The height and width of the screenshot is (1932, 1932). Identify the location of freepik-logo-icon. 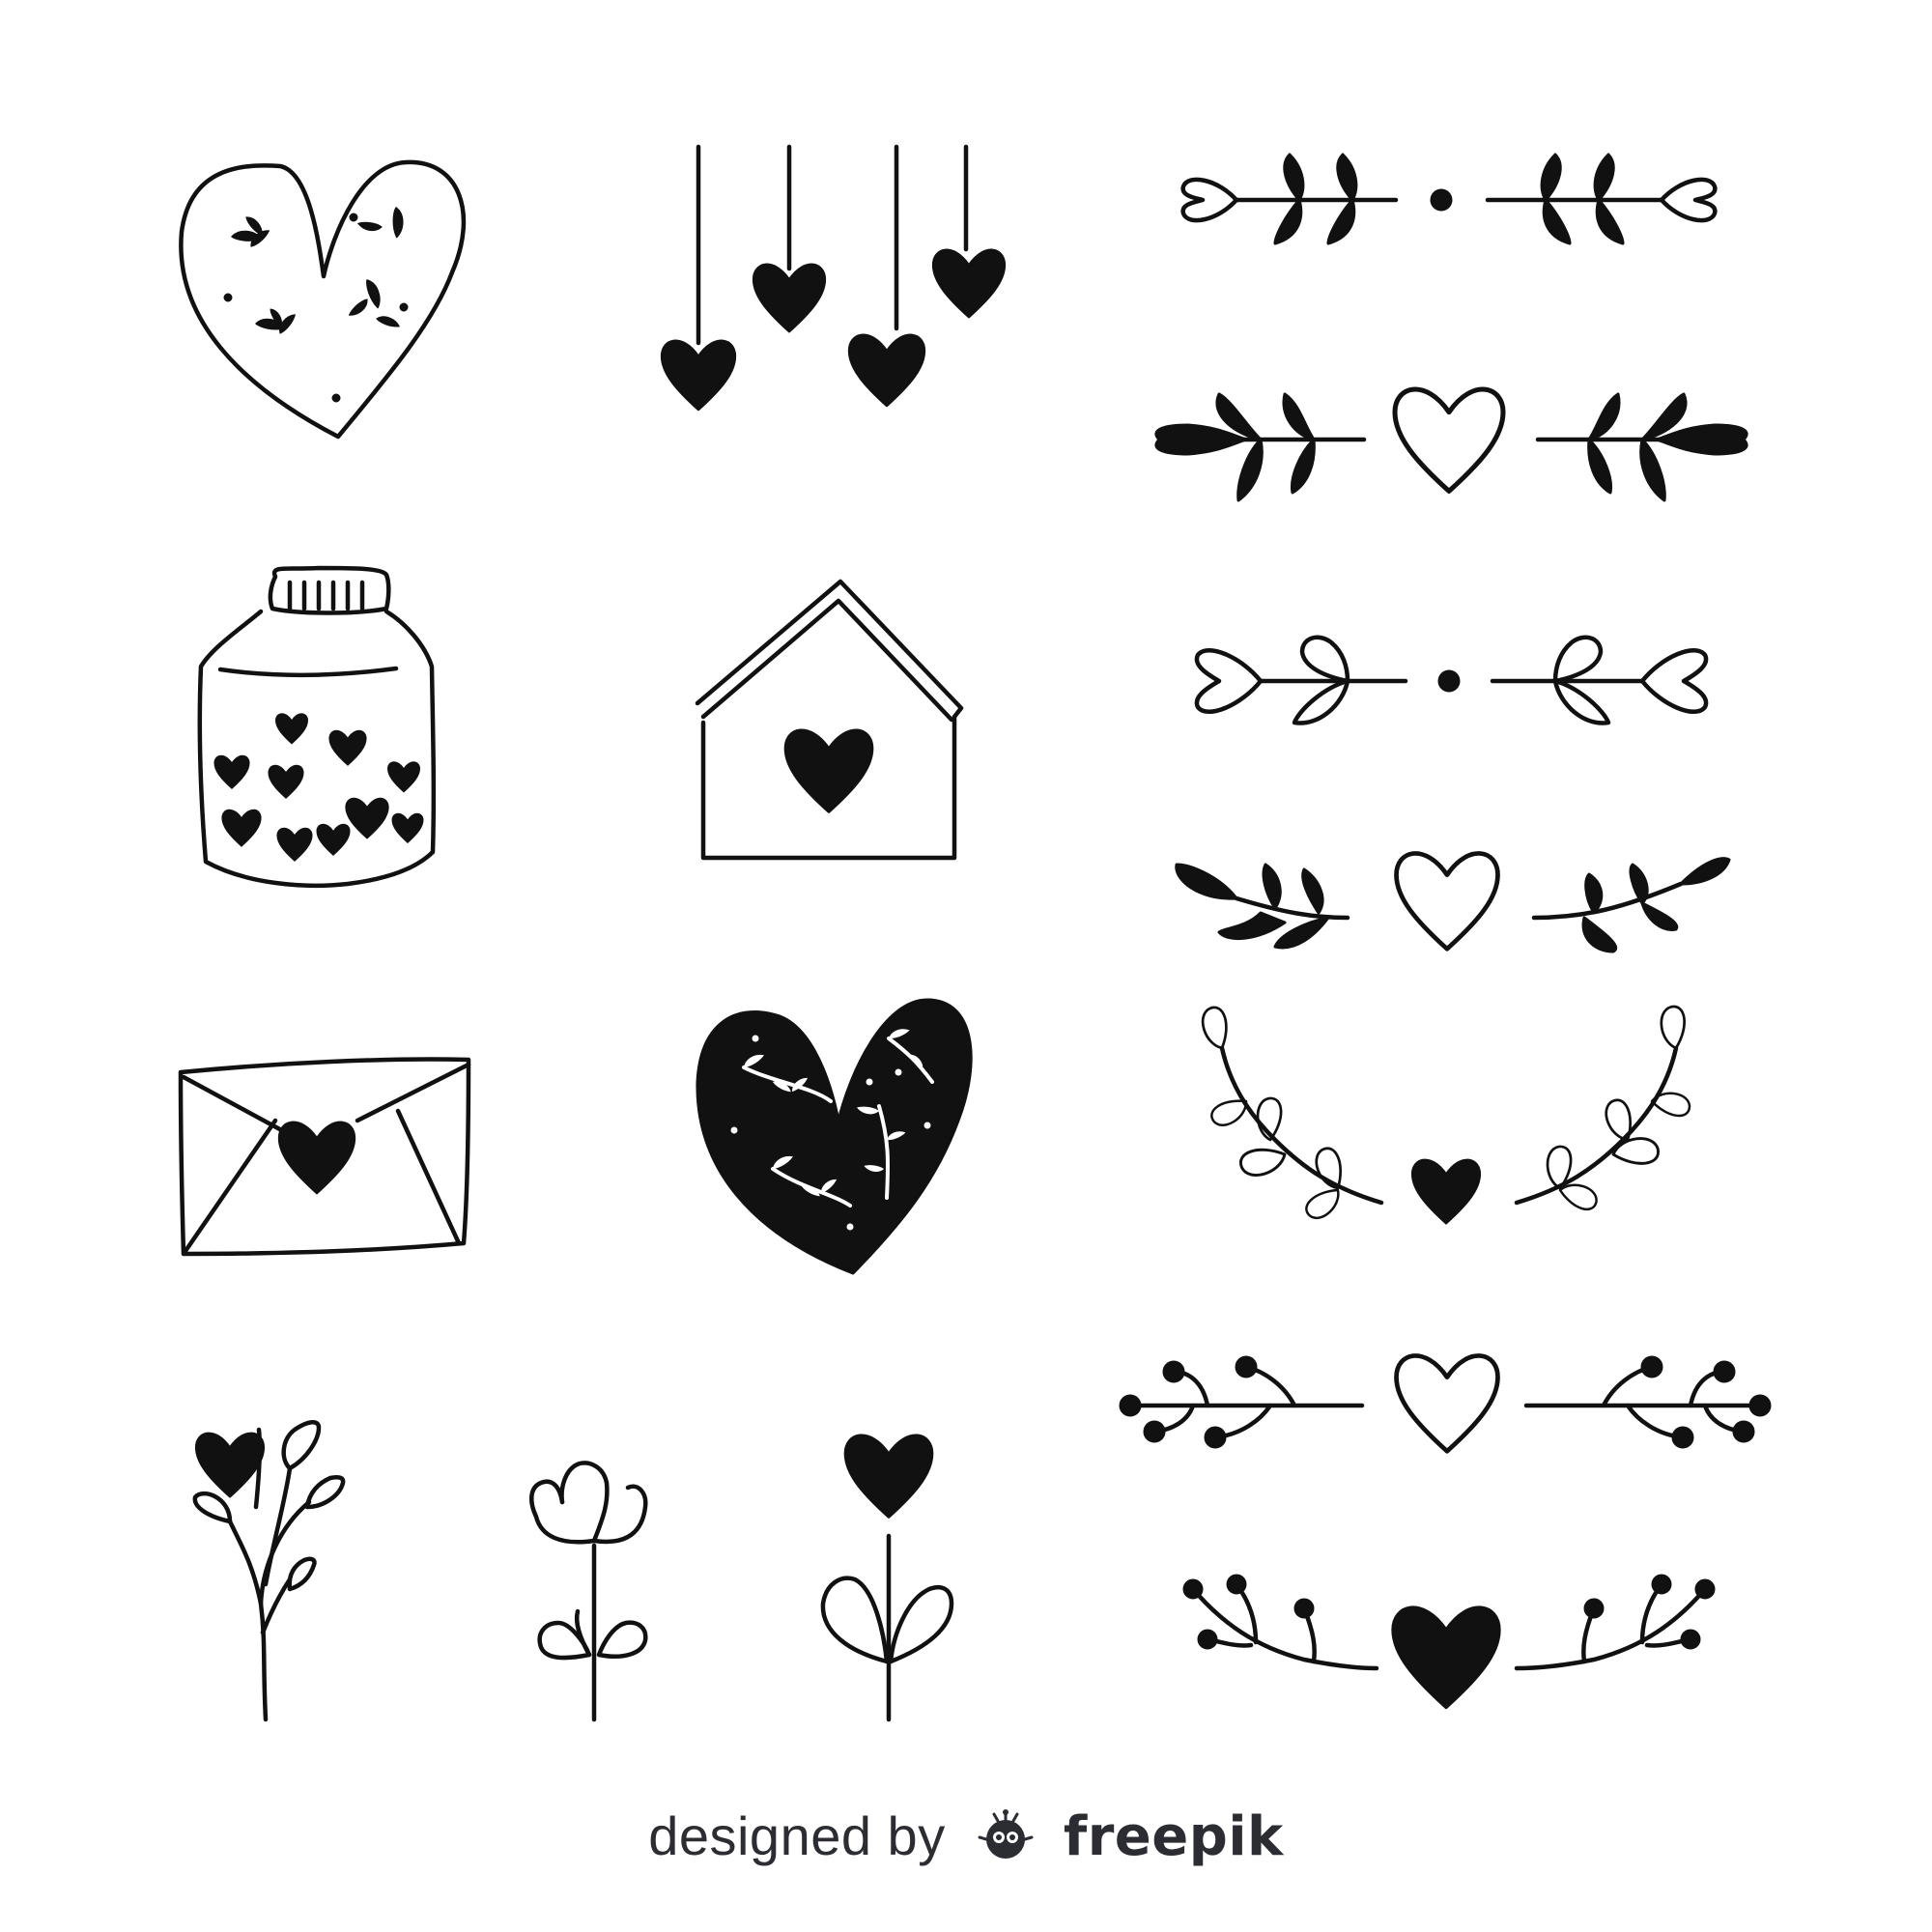
(1006, 1834).